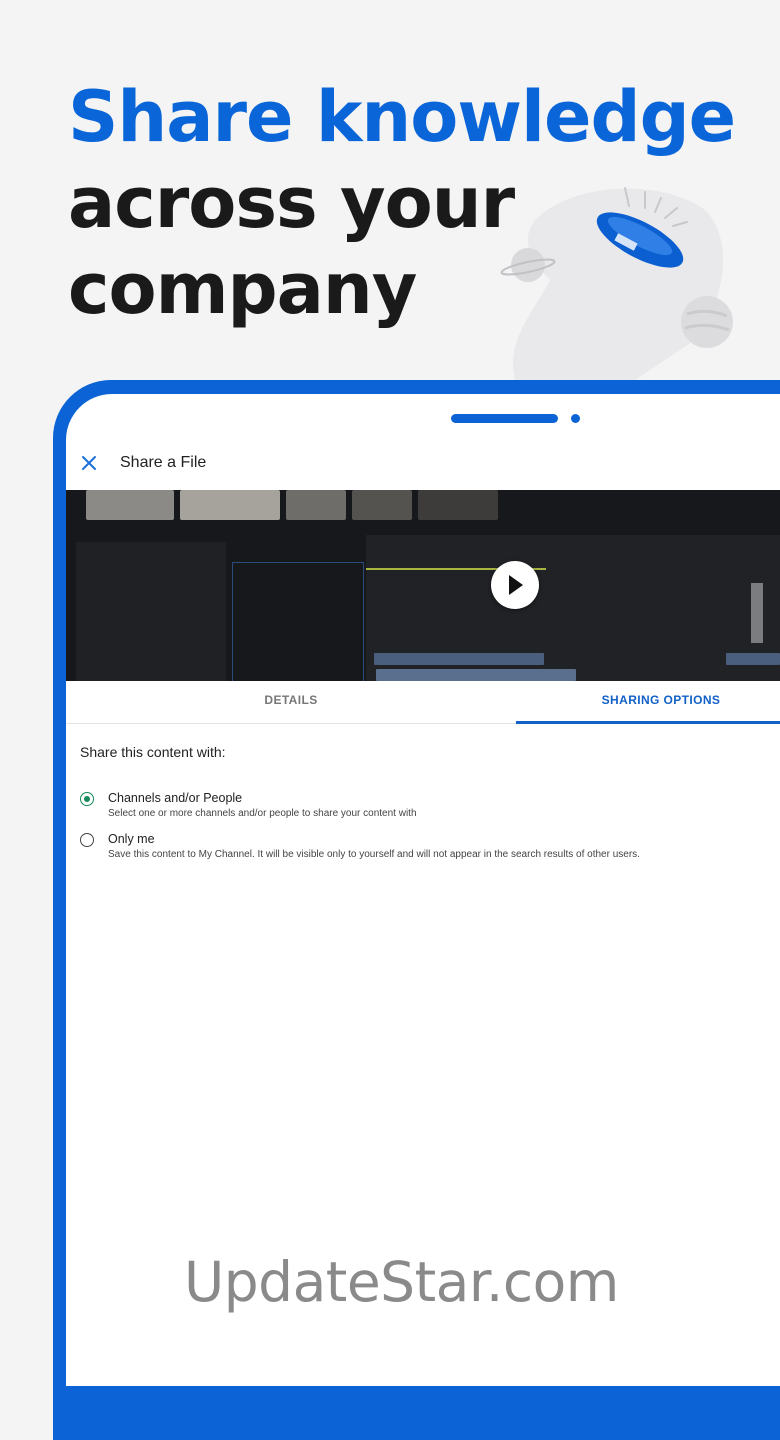  Describe the element at coordinates (423, 465) in the screenshot. I see `app-bar: Share a File` at that location.